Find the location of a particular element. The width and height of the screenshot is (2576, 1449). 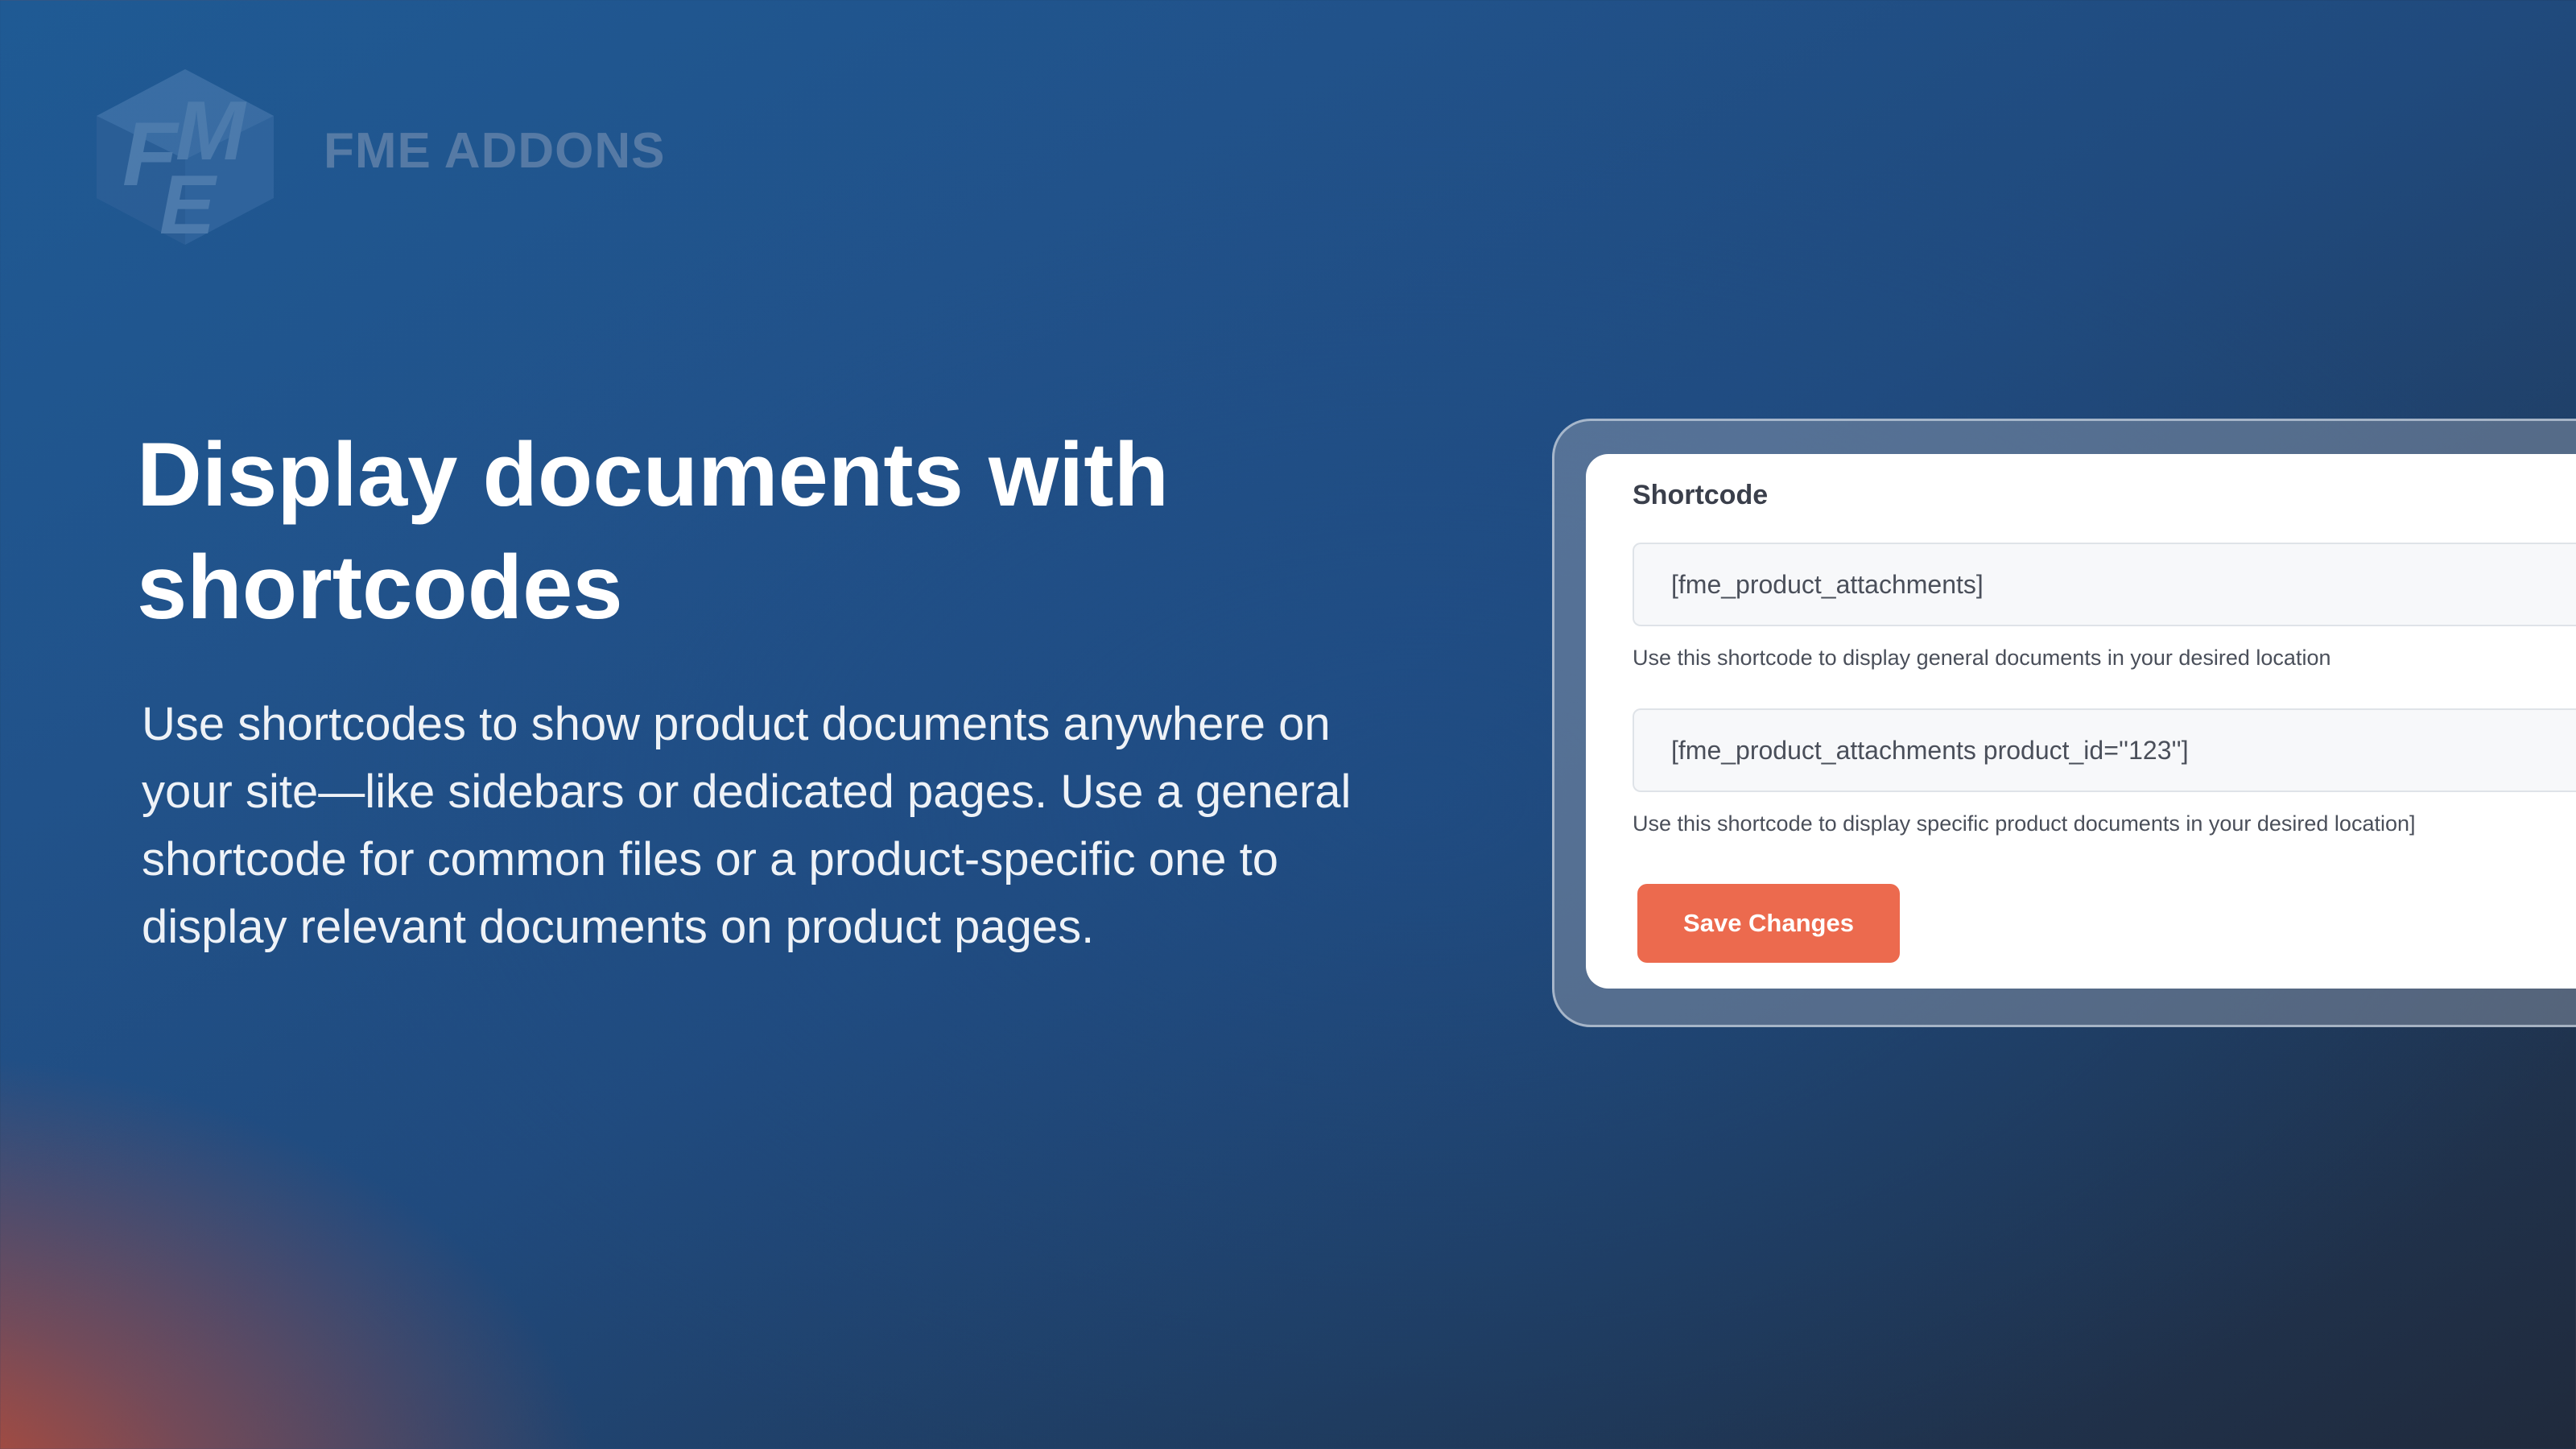

card-title: Shortcode is located at coordinates (1701, 495).